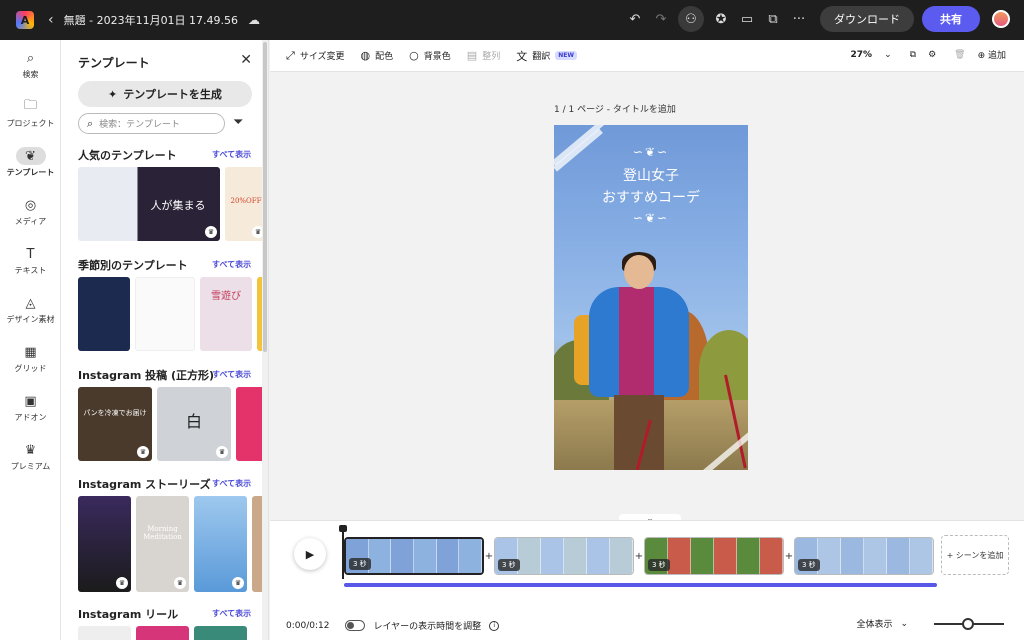  I want to click on rail-item-addons: ▣ アドオン, so click(30, 407).